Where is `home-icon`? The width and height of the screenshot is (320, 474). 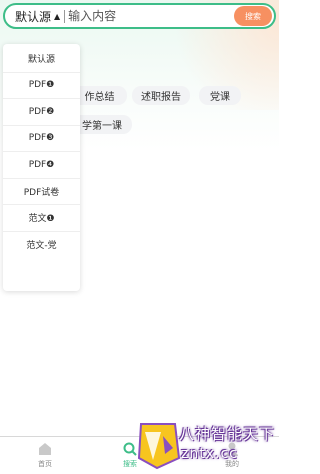 home-icon is located at coordinates (45, 449).